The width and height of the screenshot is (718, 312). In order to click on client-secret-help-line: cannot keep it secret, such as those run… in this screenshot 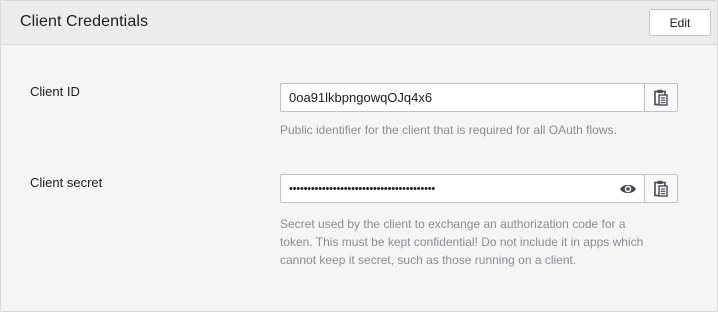, I will do `click(428, 260)`.